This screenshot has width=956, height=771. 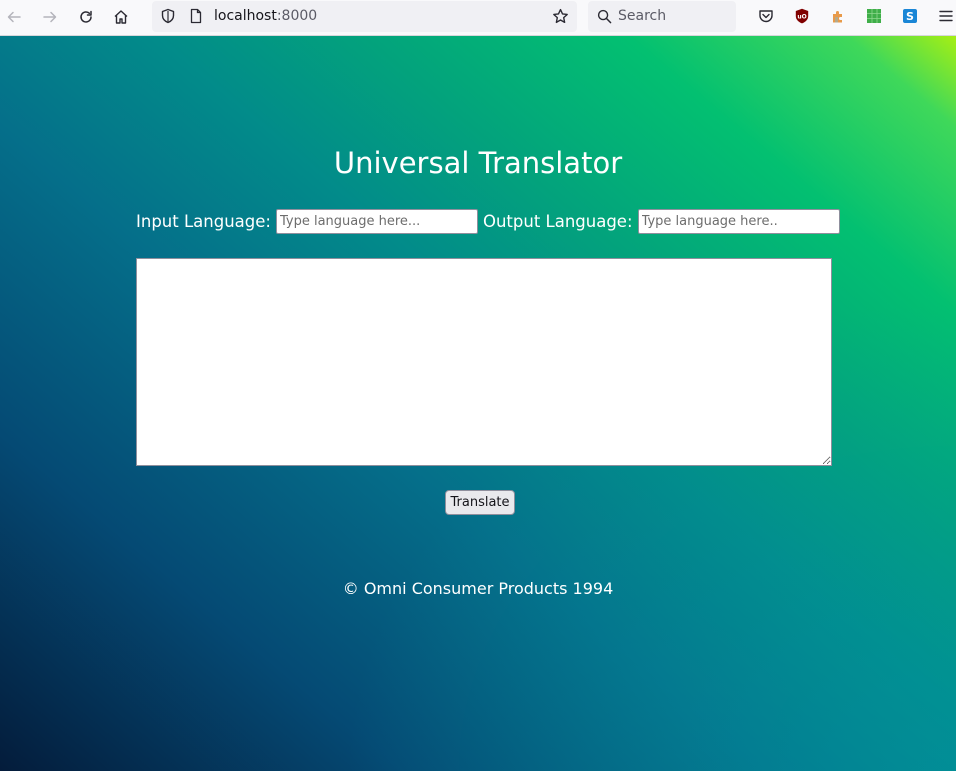 What do you see at coordinates (874, 16) in the screenshot?
I see `sheets-extension-icon` at bounding box center [874, 16].